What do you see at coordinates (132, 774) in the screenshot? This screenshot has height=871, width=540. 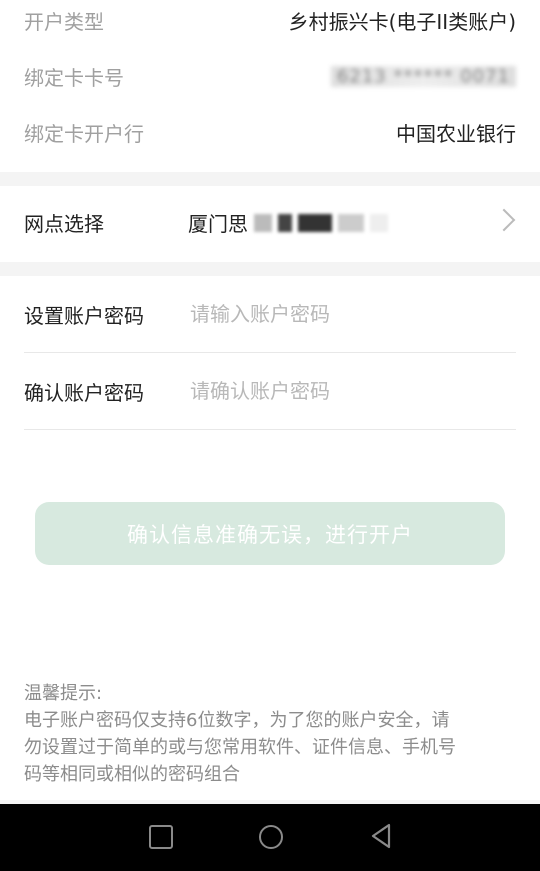 I see `tips-line: 码等相同或相似的密码组合` at bounding box center [132, 774].